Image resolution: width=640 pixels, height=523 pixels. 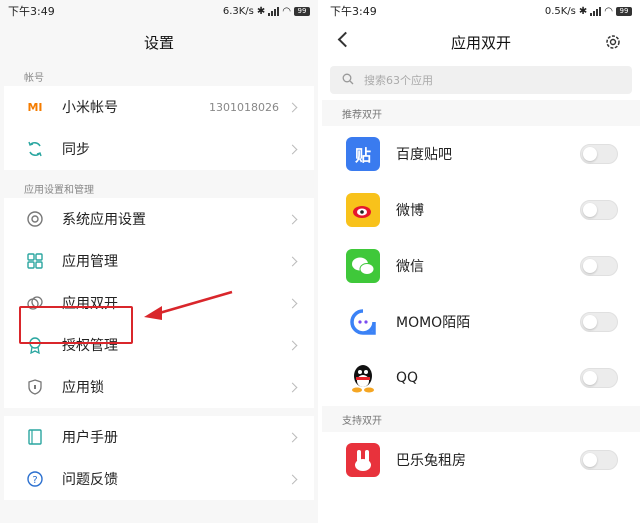 What do you see at coordinates (481, 80) in the screenshot?
I see `search-input: 搜索63个应用` at bounding box center [481, 80].